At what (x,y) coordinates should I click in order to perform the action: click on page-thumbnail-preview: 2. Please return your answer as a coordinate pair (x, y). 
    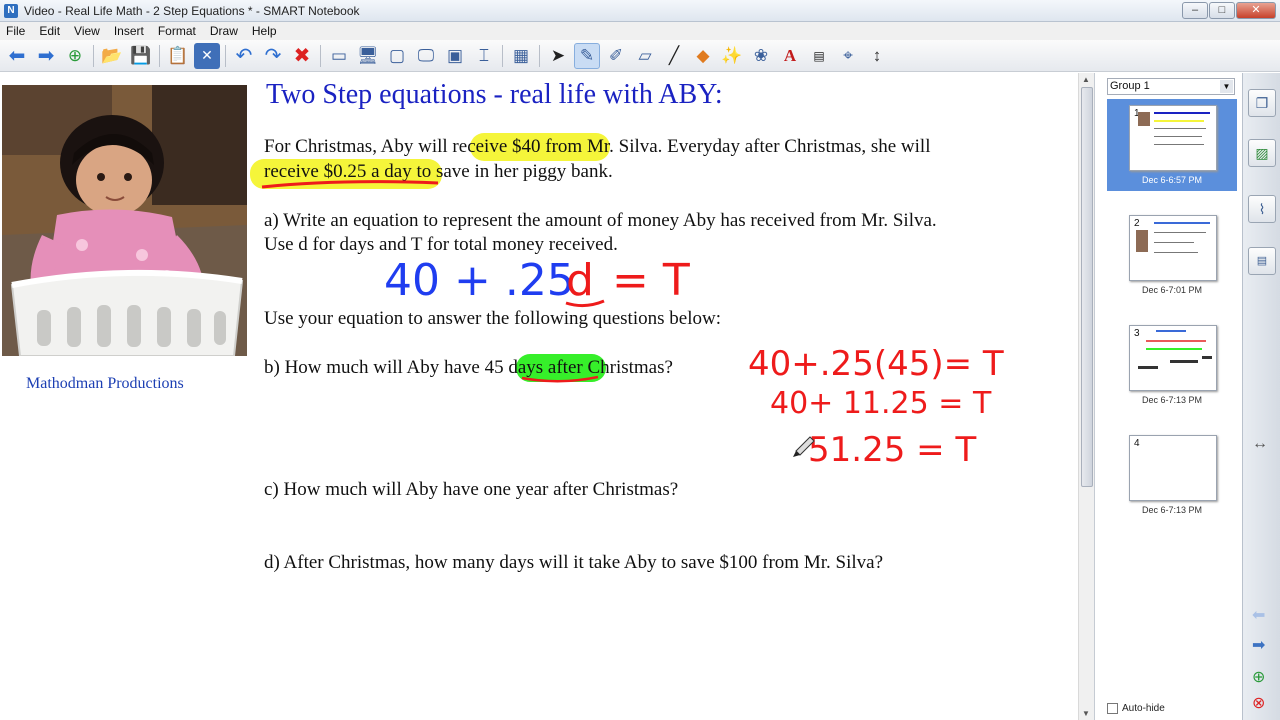
    Looking at the image, I should click on (1173, 248).